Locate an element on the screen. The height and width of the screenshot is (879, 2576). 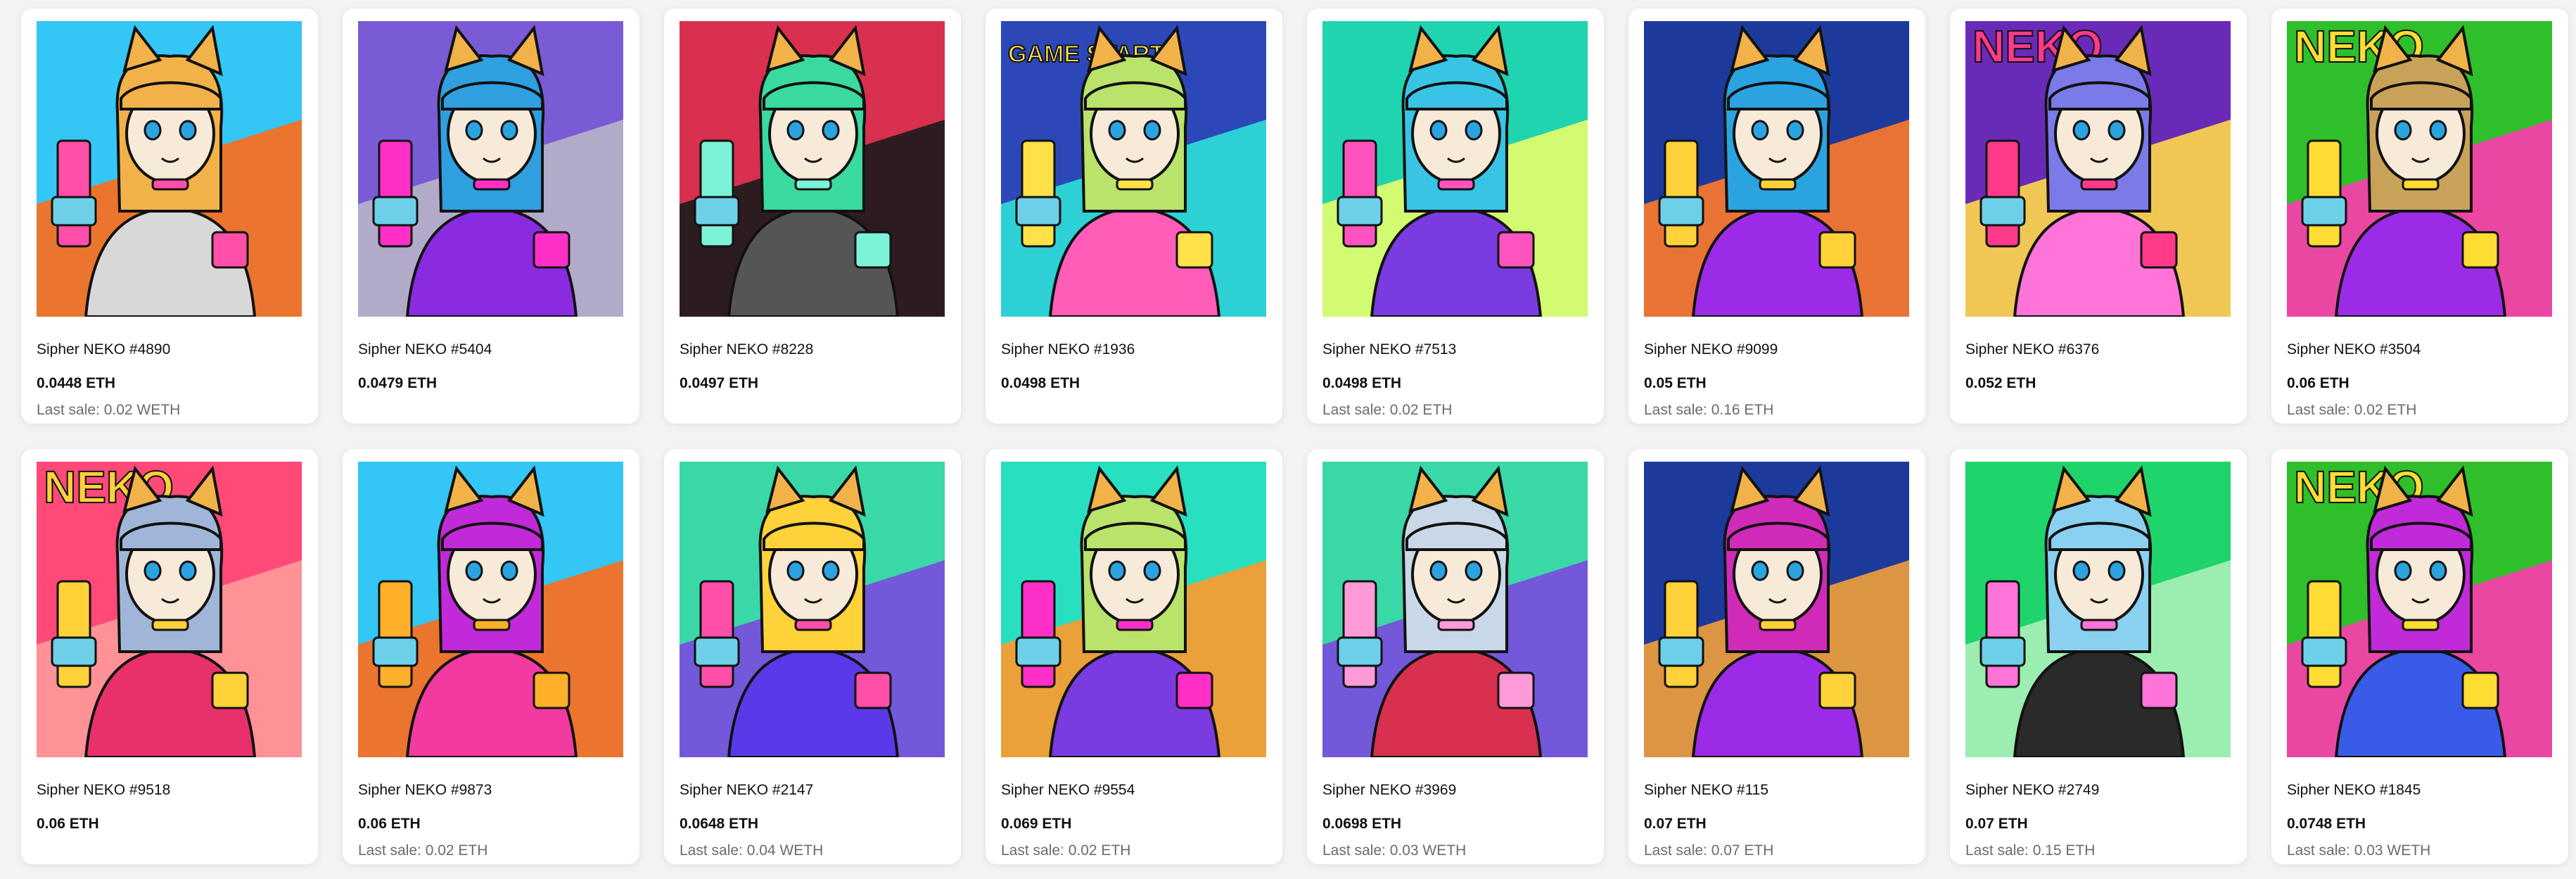
nft-name: Sipher NEKO #2147 is located at coordinates (812, 790).